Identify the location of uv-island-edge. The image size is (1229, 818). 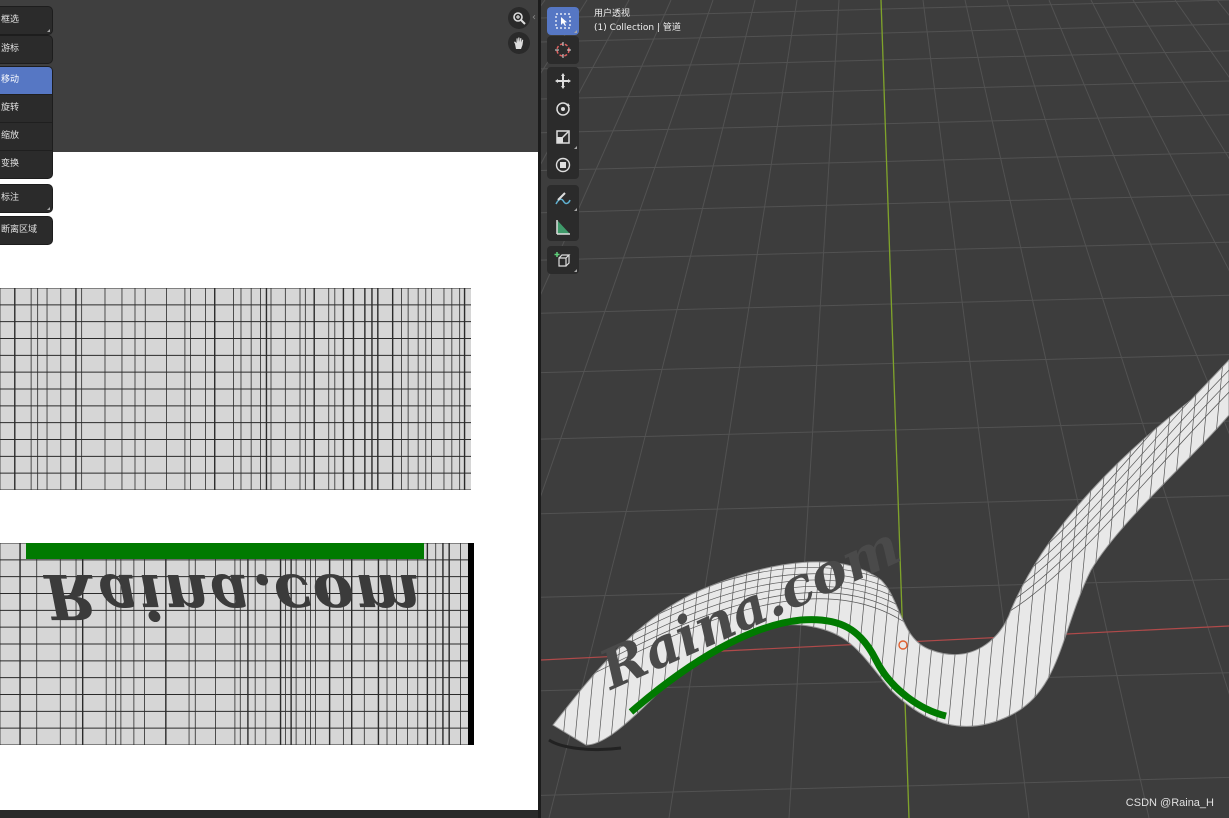
(471, 644).